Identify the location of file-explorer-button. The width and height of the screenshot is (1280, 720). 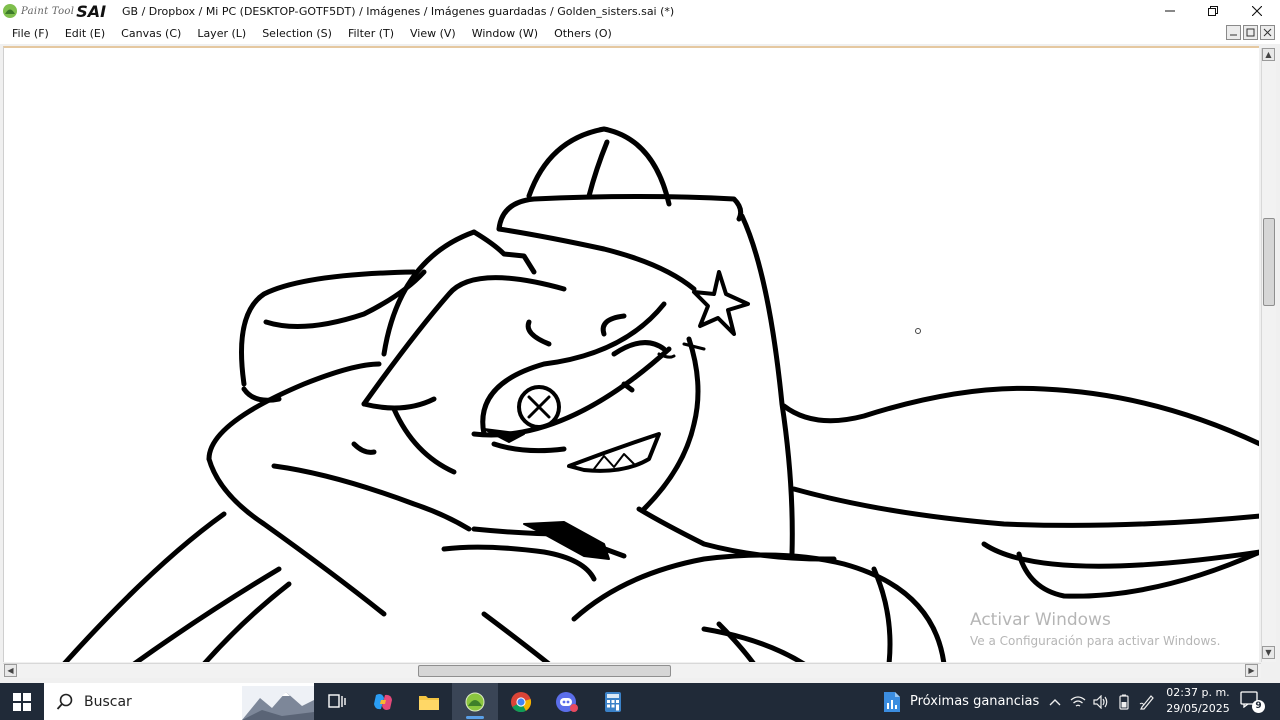
(429, 701).